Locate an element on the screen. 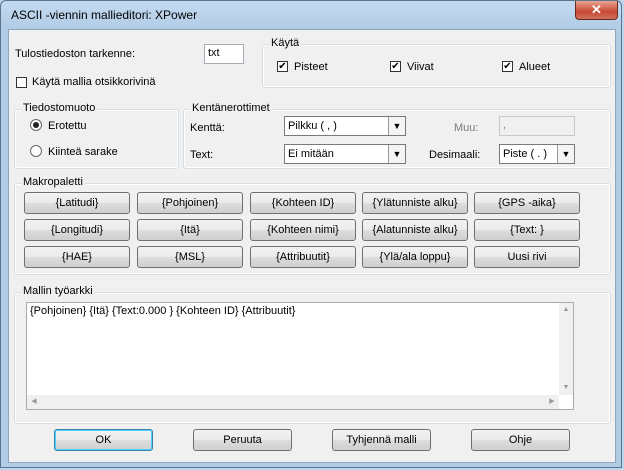 The height and width of the screenshot is (470, 624). ok-button: OK is located at coordinates (103, 440).